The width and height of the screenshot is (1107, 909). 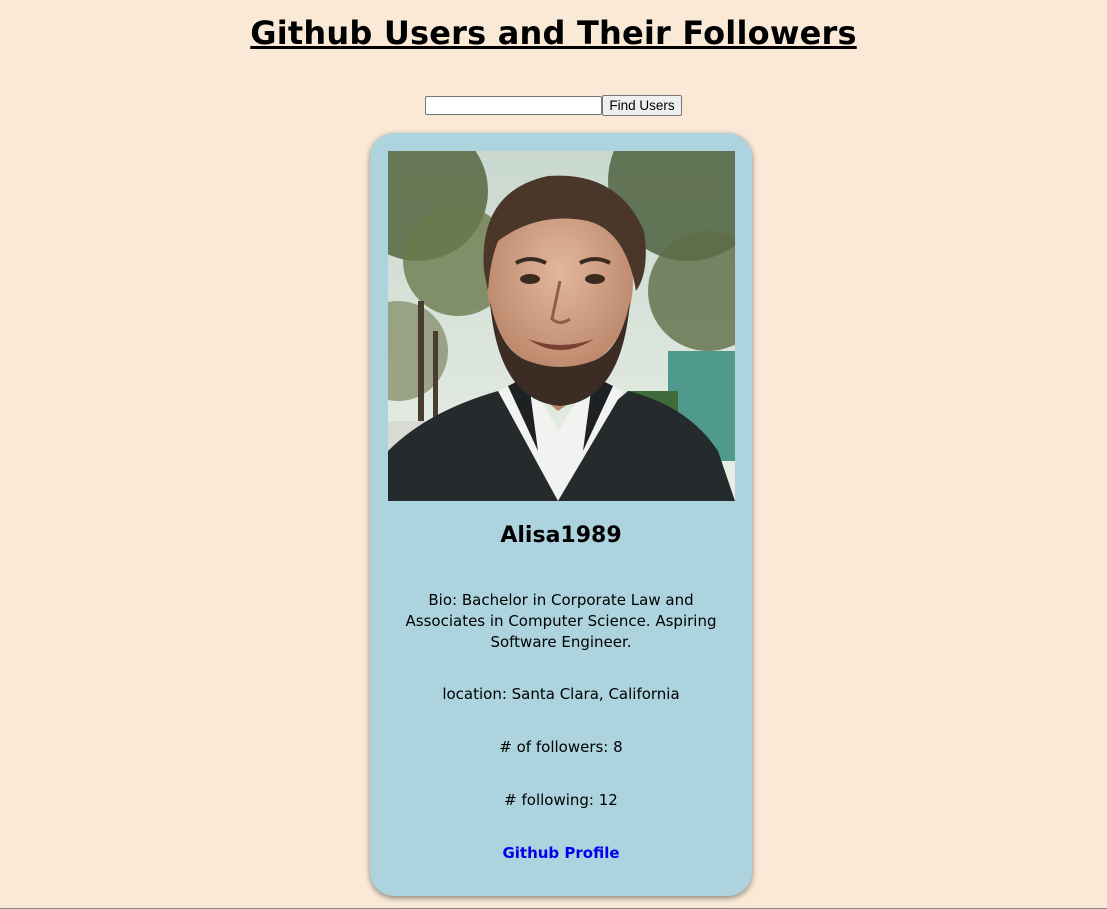 What do you see at coordinates (642, 105) in the screenshot?
I see `find-users-button: Find Users` at bounding box center [642, 105].